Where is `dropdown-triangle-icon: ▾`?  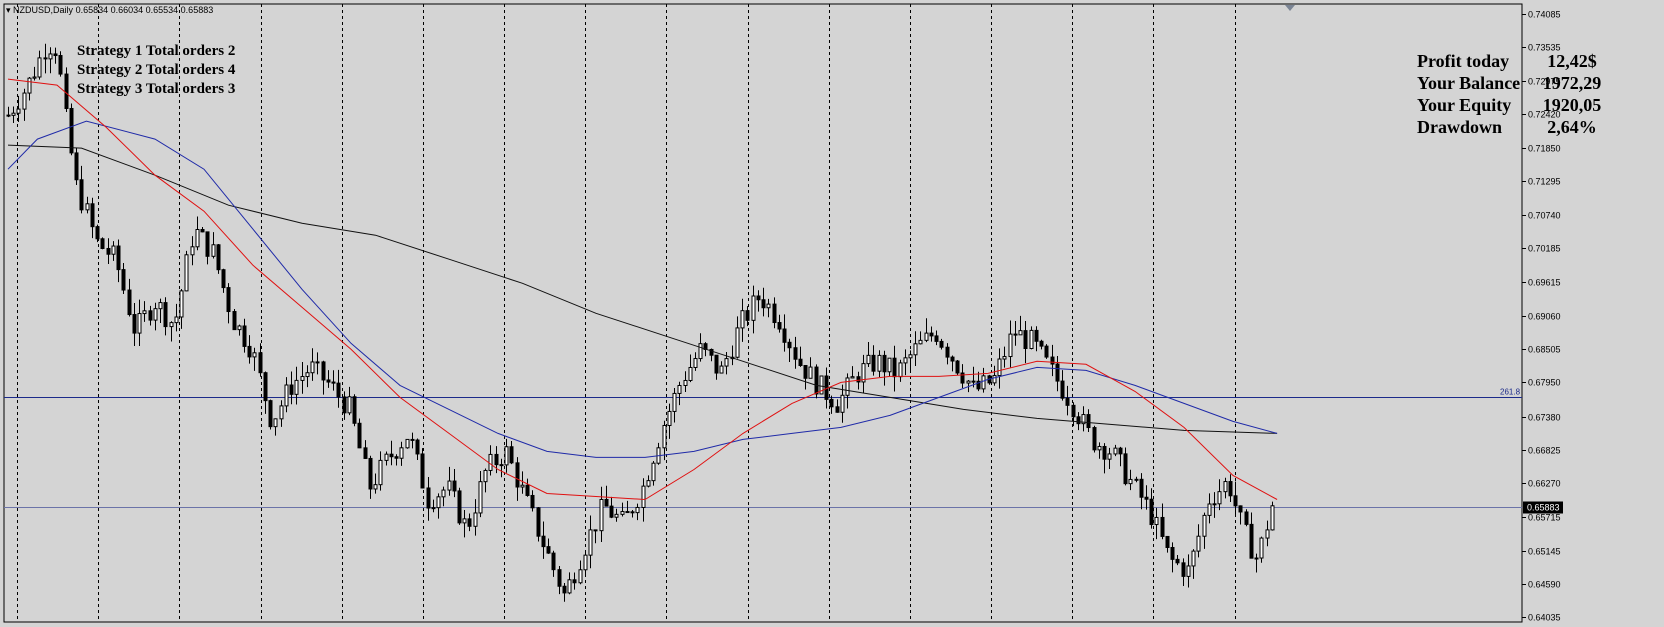
dropdown-triangle-icon: ▾ is located at coordinates (8, 10).